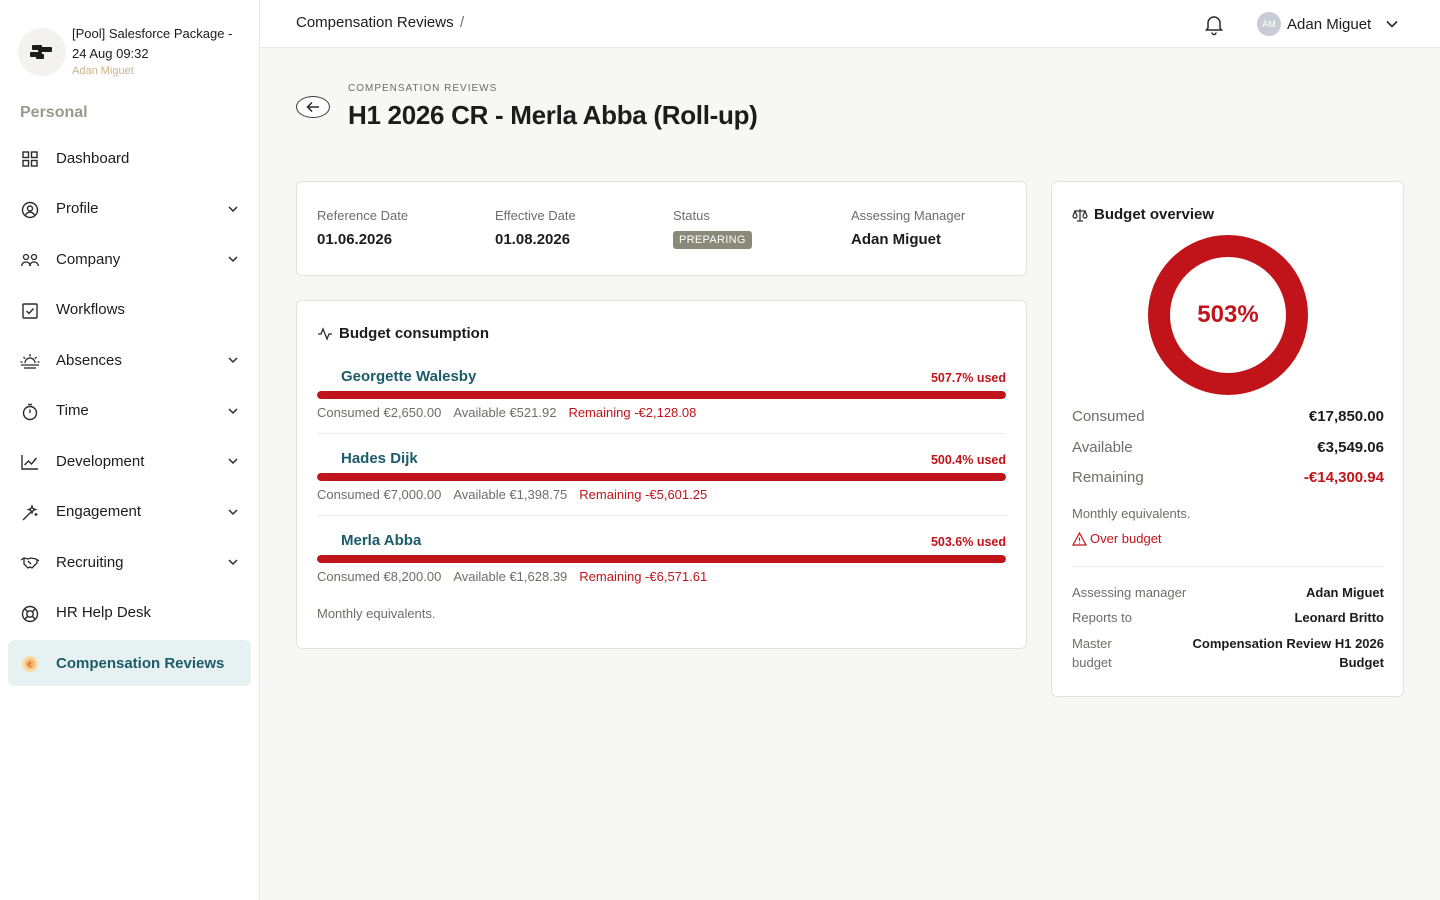  I want to click on reports-to-value: Leonard Britto, so click(1339, 617).